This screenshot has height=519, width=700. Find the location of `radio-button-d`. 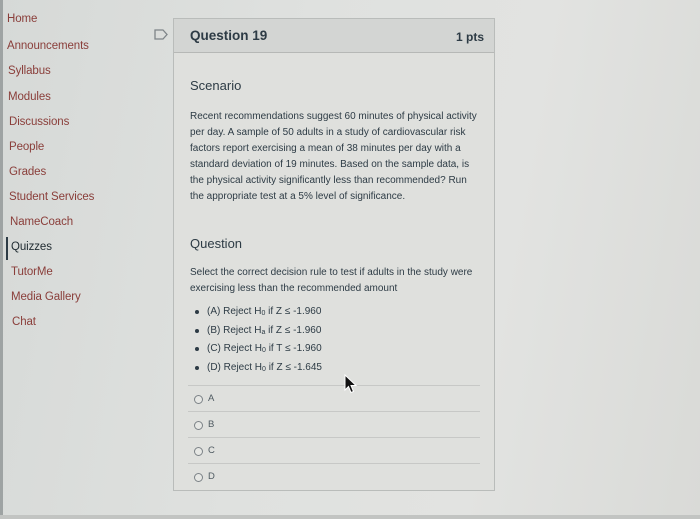

radio-button-d is located at coordinates (198, 477).